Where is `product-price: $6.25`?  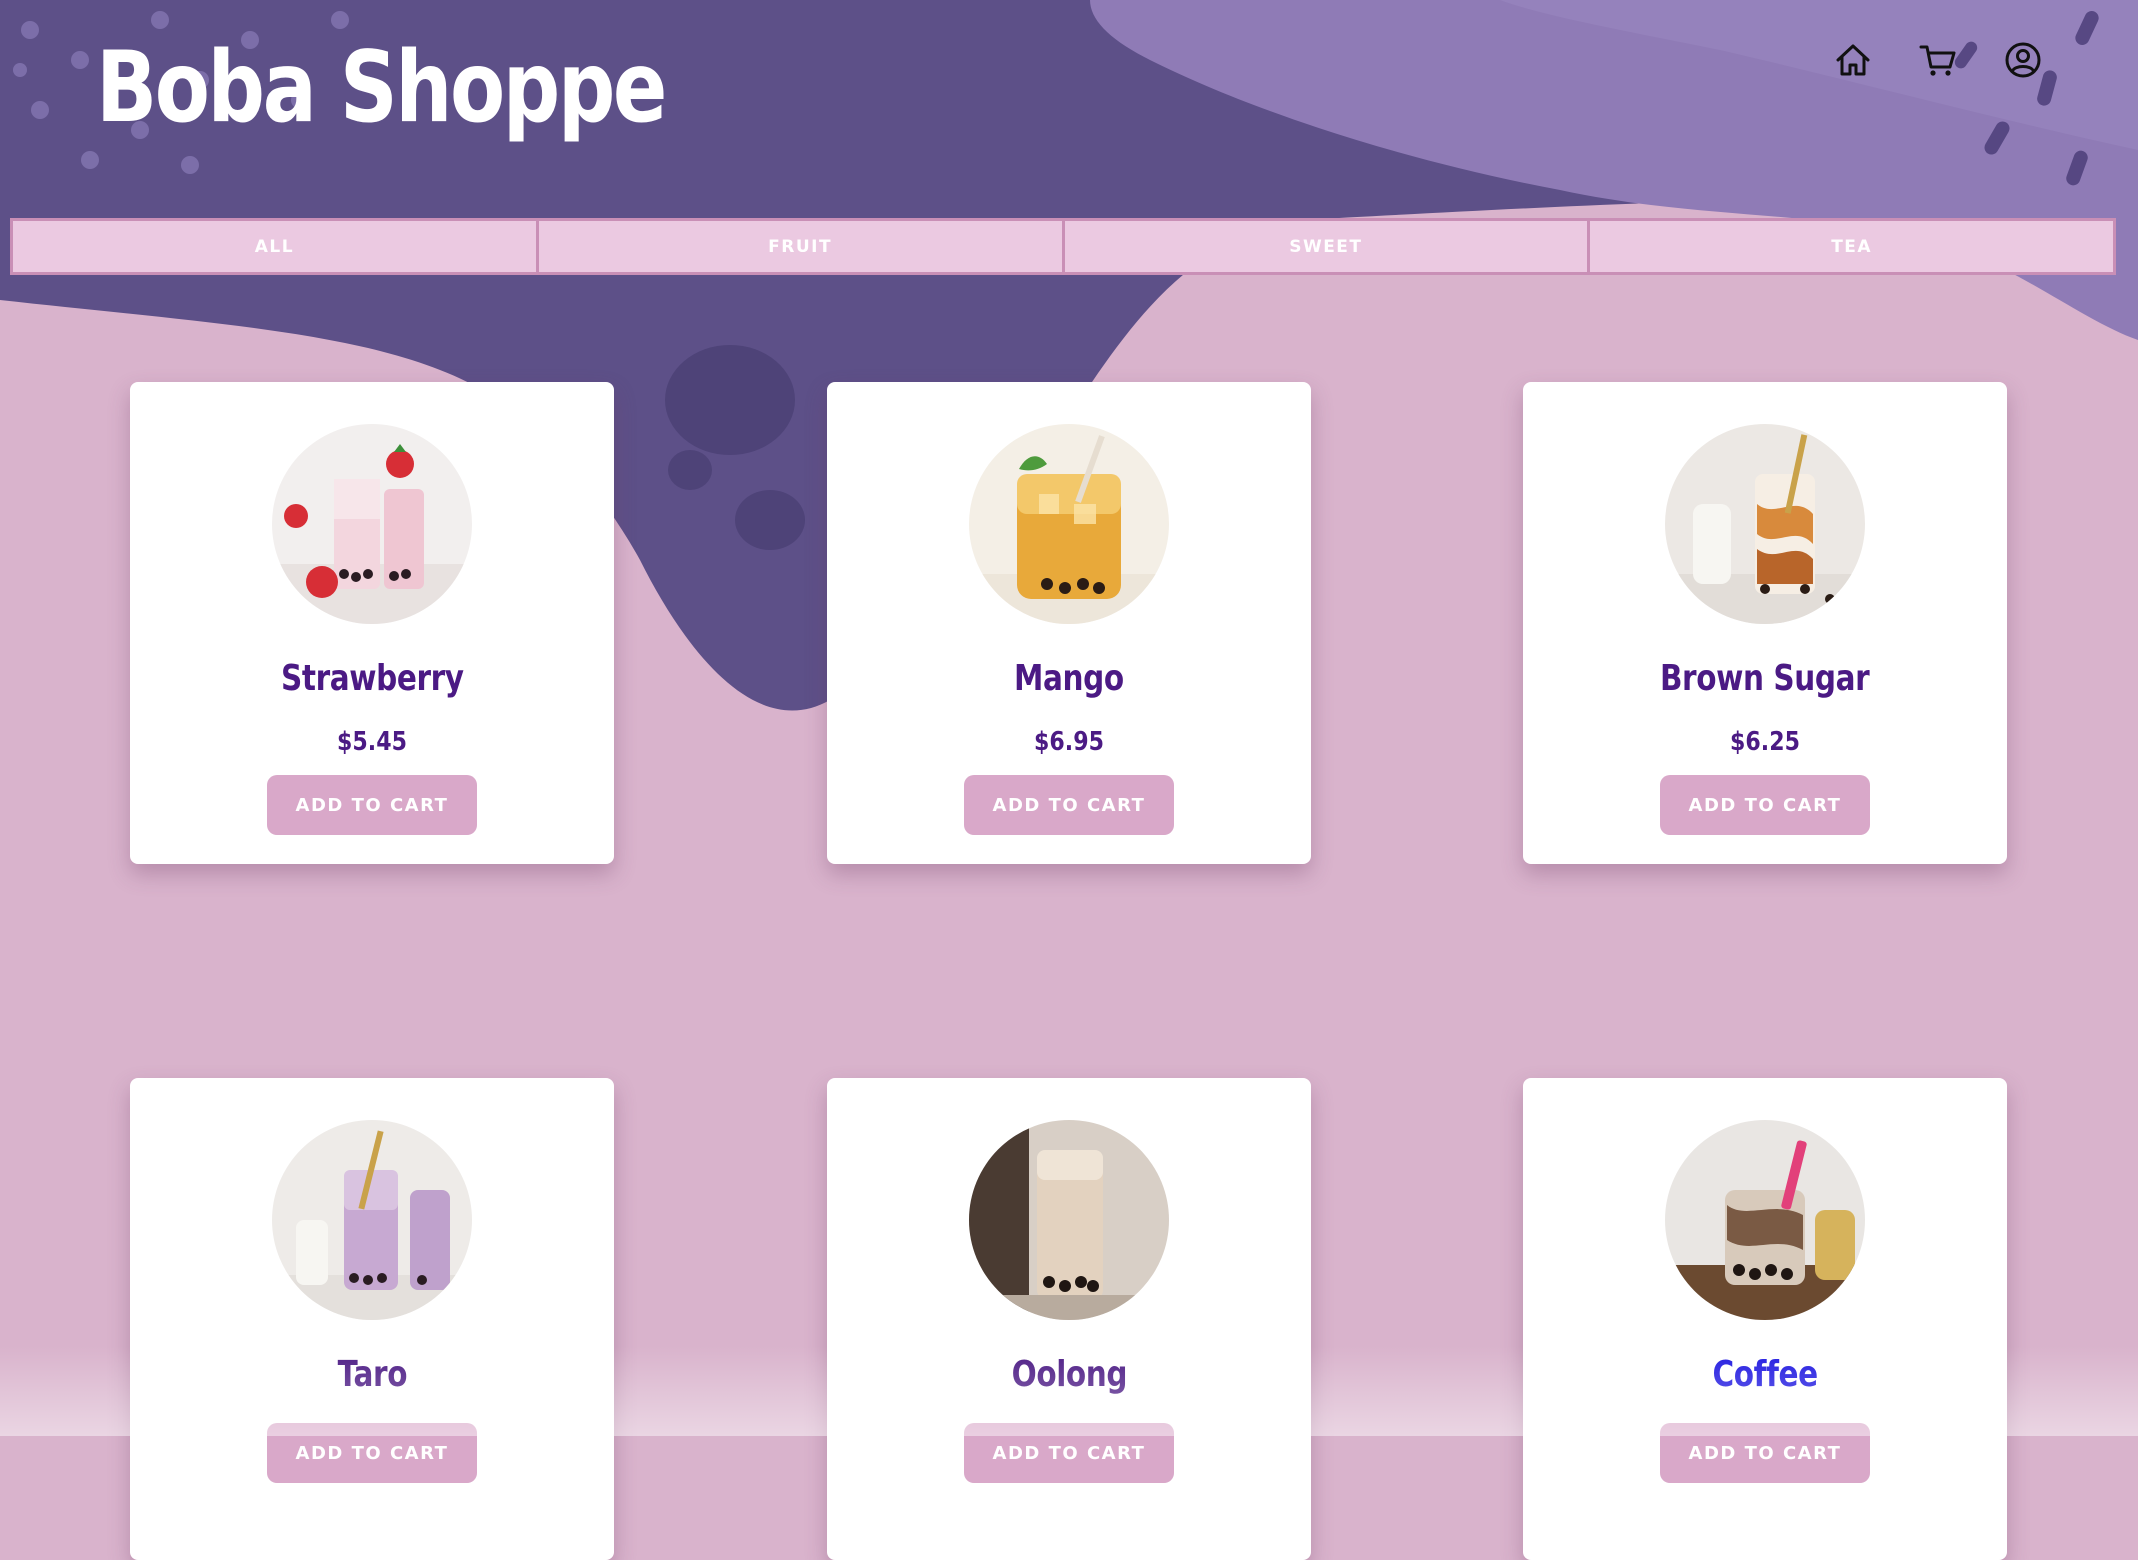
product-price: $6.25 is located at coordinates (1765, 742).